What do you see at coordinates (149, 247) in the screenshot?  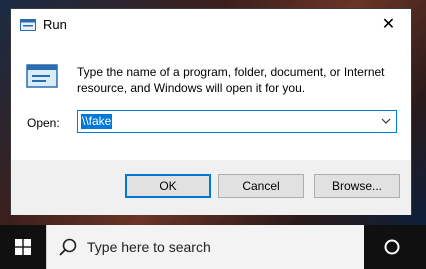 I see `search-placeholder: Type here to search` at bounding box center [149, 247].